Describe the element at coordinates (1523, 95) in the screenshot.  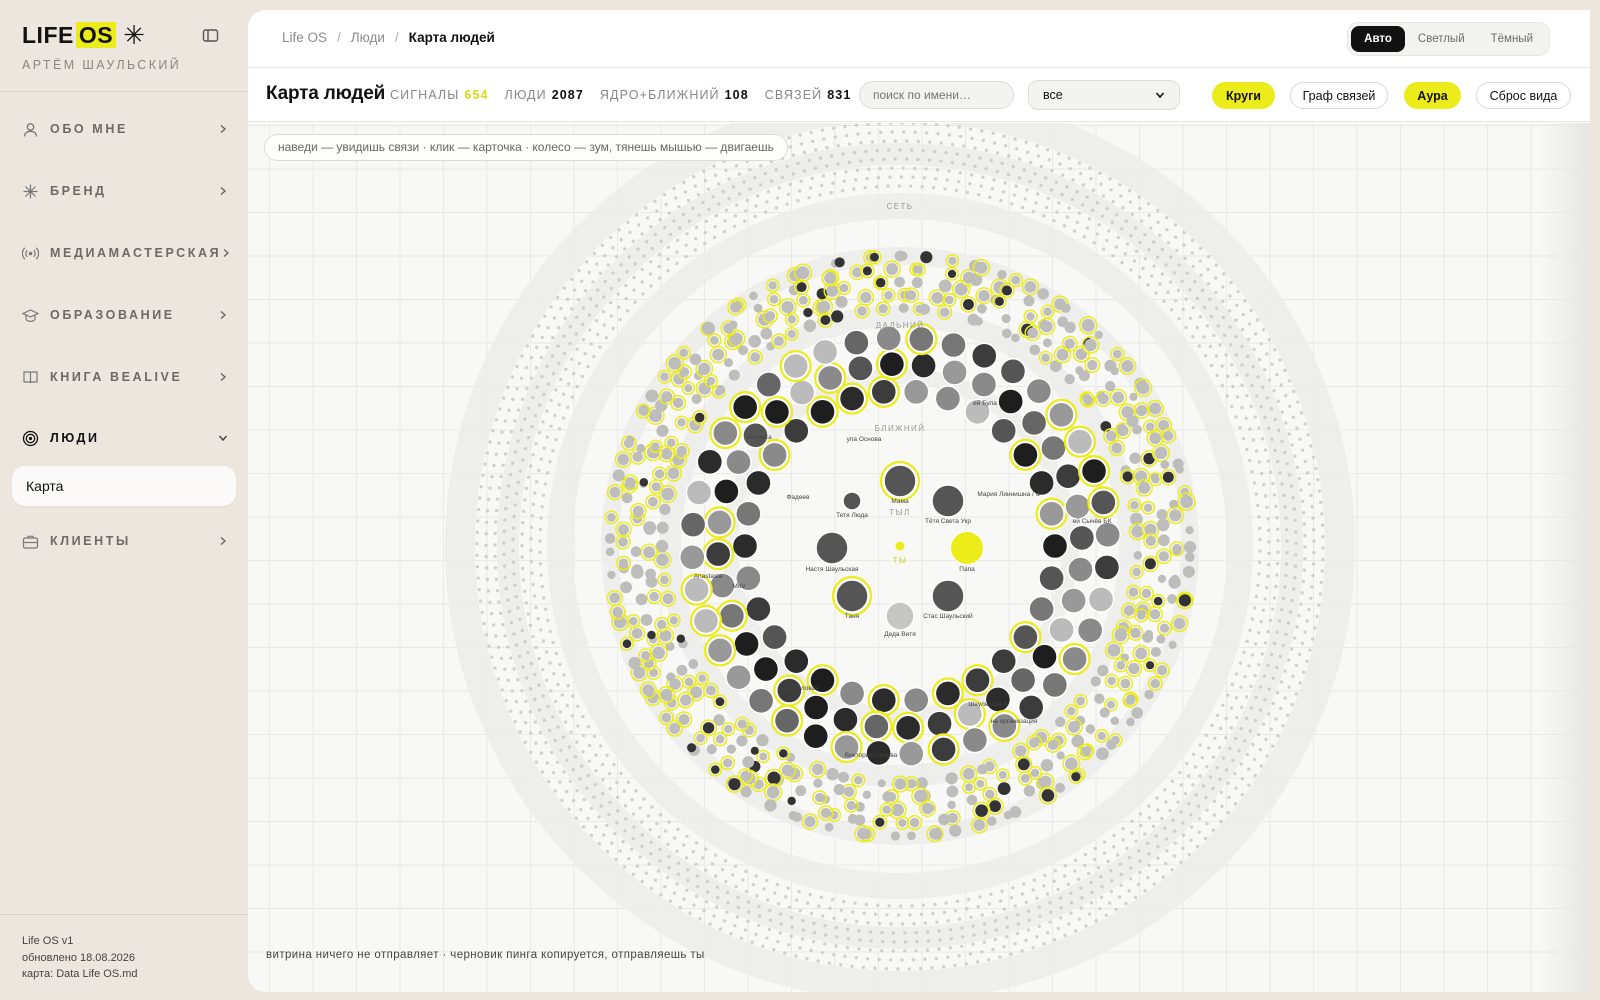
I see `reset-view-button: Сброс вида` at that location.